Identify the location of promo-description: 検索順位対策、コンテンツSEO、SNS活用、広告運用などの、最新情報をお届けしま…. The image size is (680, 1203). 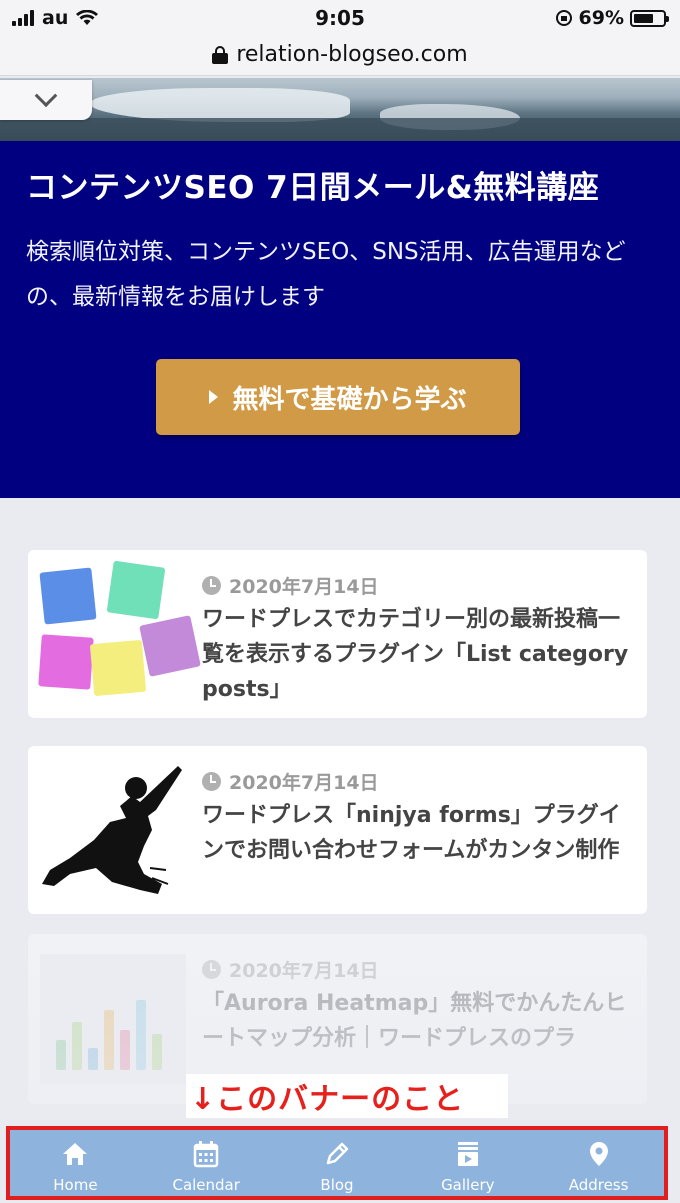
(326, 274).